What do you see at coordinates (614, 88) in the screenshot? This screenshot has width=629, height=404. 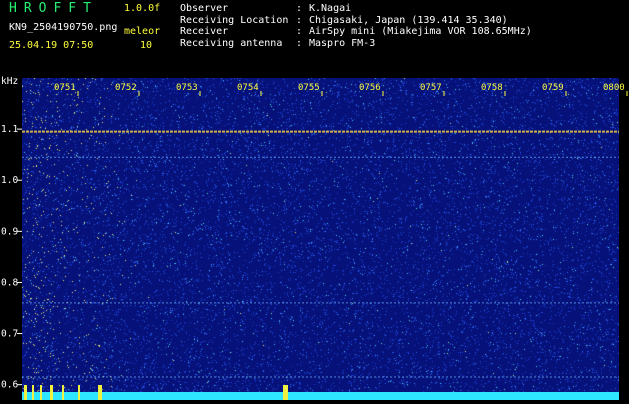 I see `time-tick-label: 0800` at bounding box center [614, 88].